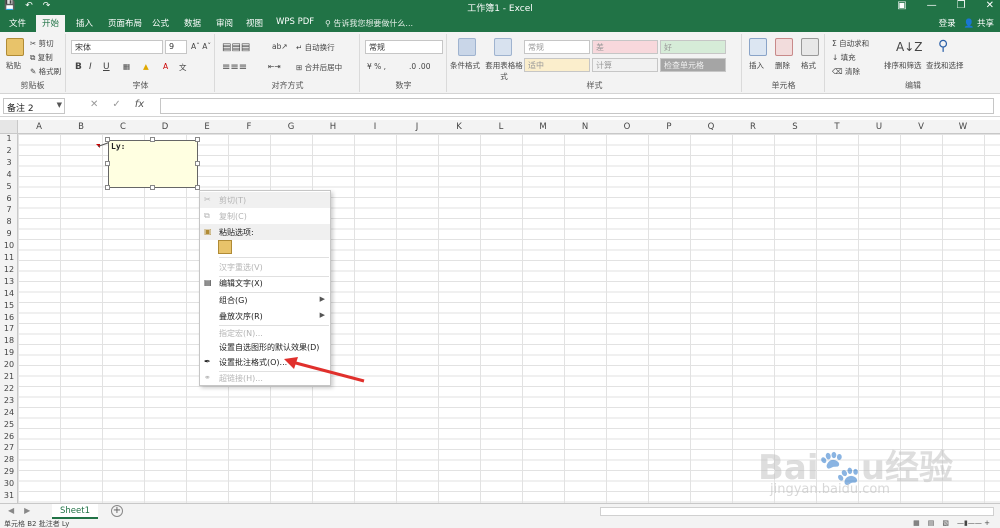 This screenshot has width=1000, height=528. What do you see at coordinates (183, 67) in the screenshot?
I see `phonetic-icon: 文` at bounding box center [183, 67].